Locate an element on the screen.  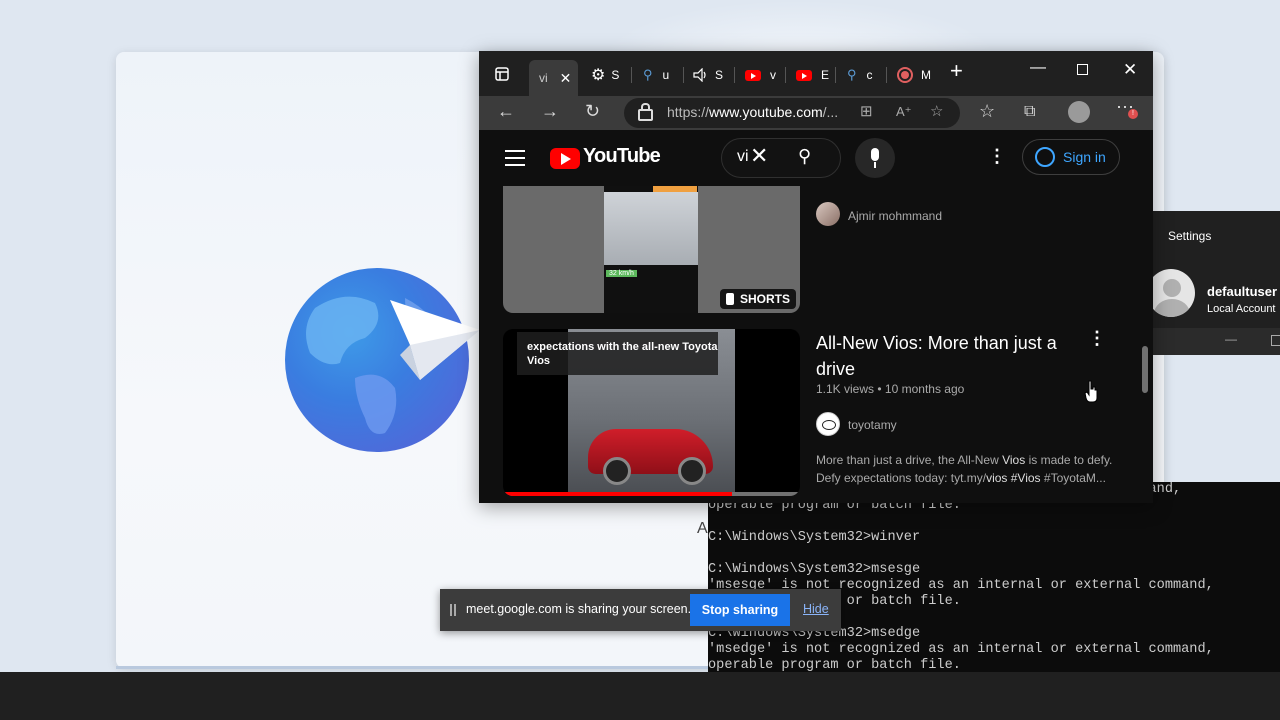
favorites-icon: ☆ is located at coordinates (987, 111).